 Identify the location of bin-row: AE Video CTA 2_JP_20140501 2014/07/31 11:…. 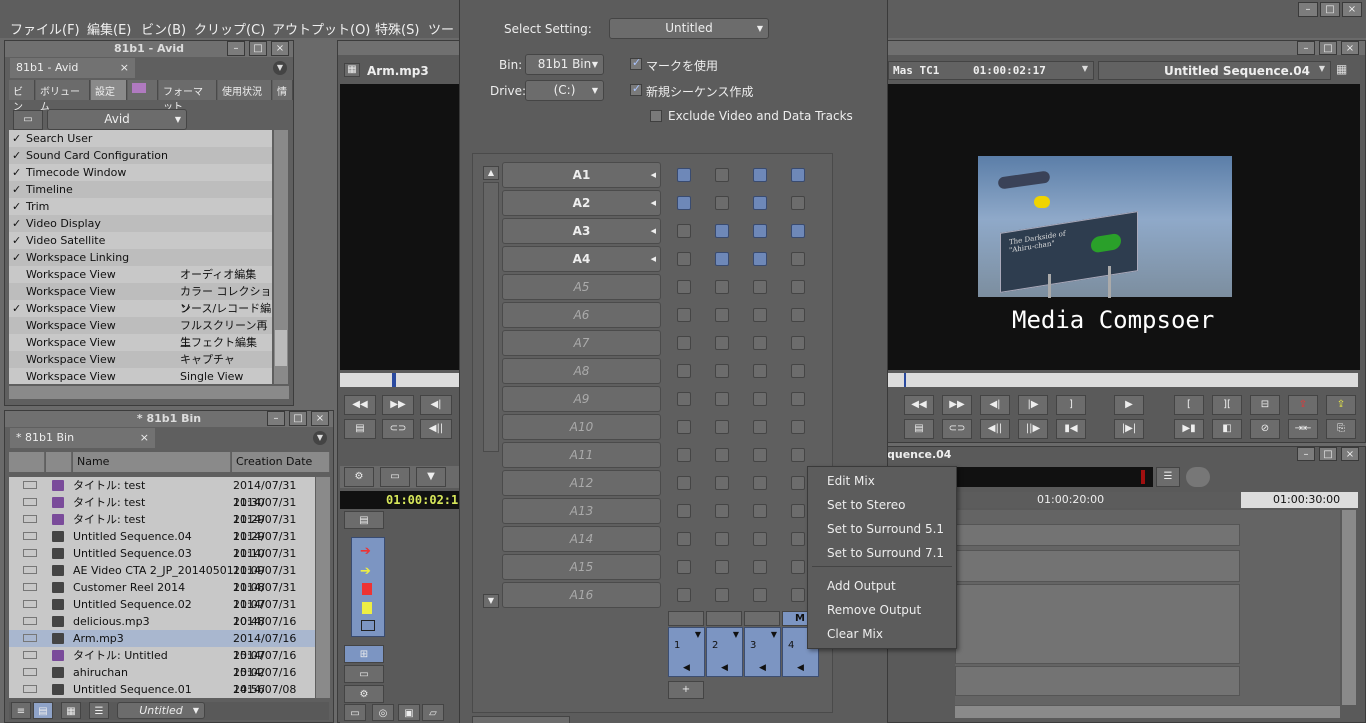
(162, 578).